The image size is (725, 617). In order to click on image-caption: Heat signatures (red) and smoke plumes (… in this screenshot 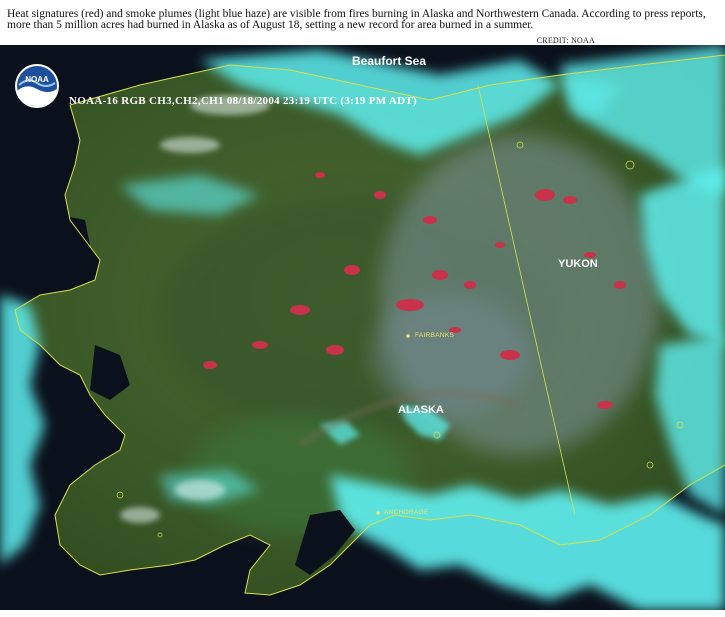, I will do `click(356, 19)`.